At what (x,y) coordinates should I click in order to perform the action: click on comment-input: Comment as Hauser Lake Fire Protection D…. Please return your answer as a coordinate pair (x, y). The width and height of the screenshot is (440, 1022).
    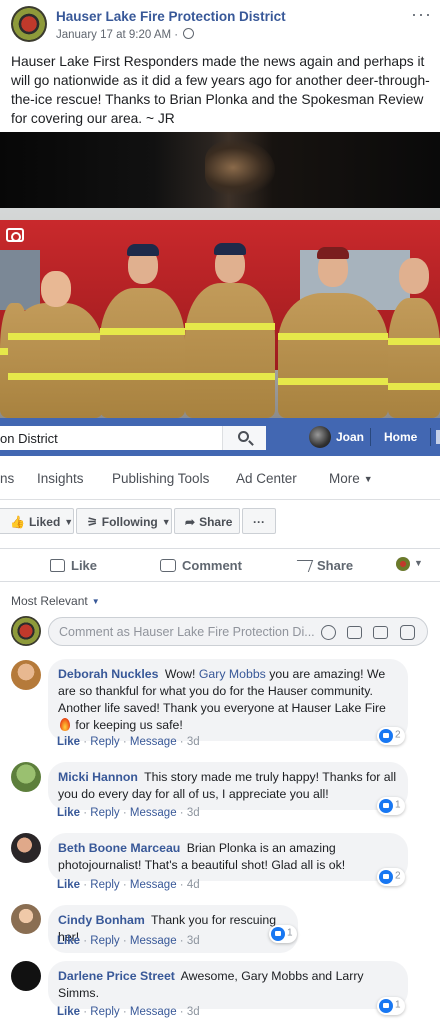
    Looking at the image, I should click on (238, 631).